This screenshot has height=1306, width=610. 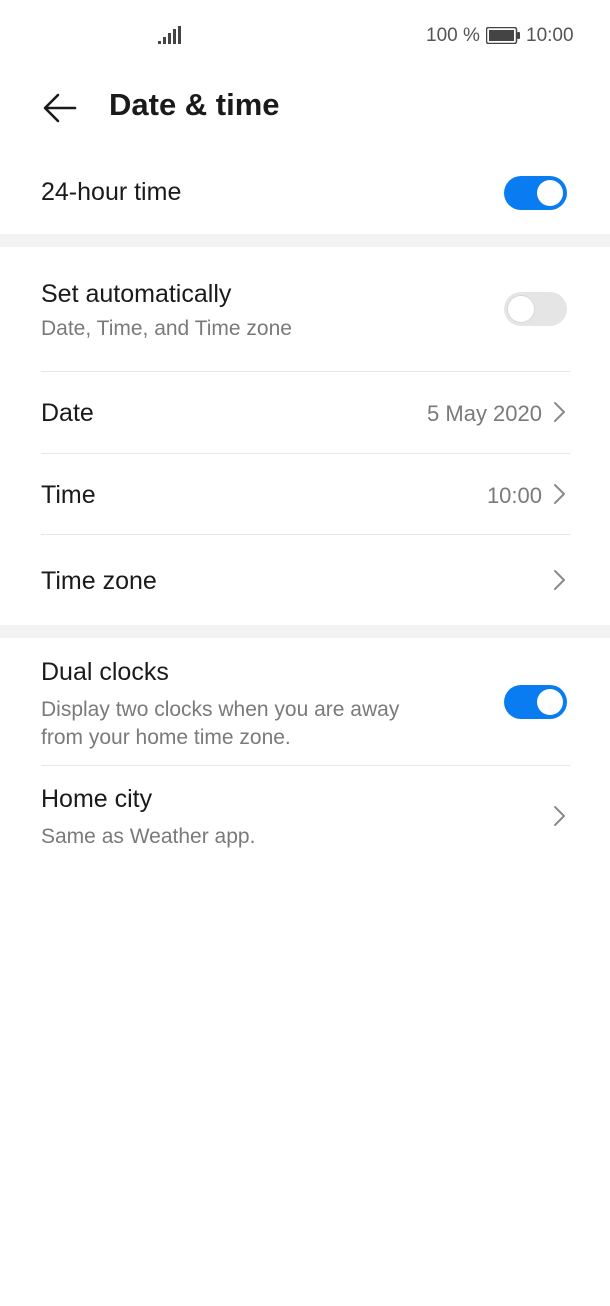 What do you see at coordinates (136, 294) in the screenshot?
I see `set-automatically-label: Set automatically` at bounding box center [136, 294].